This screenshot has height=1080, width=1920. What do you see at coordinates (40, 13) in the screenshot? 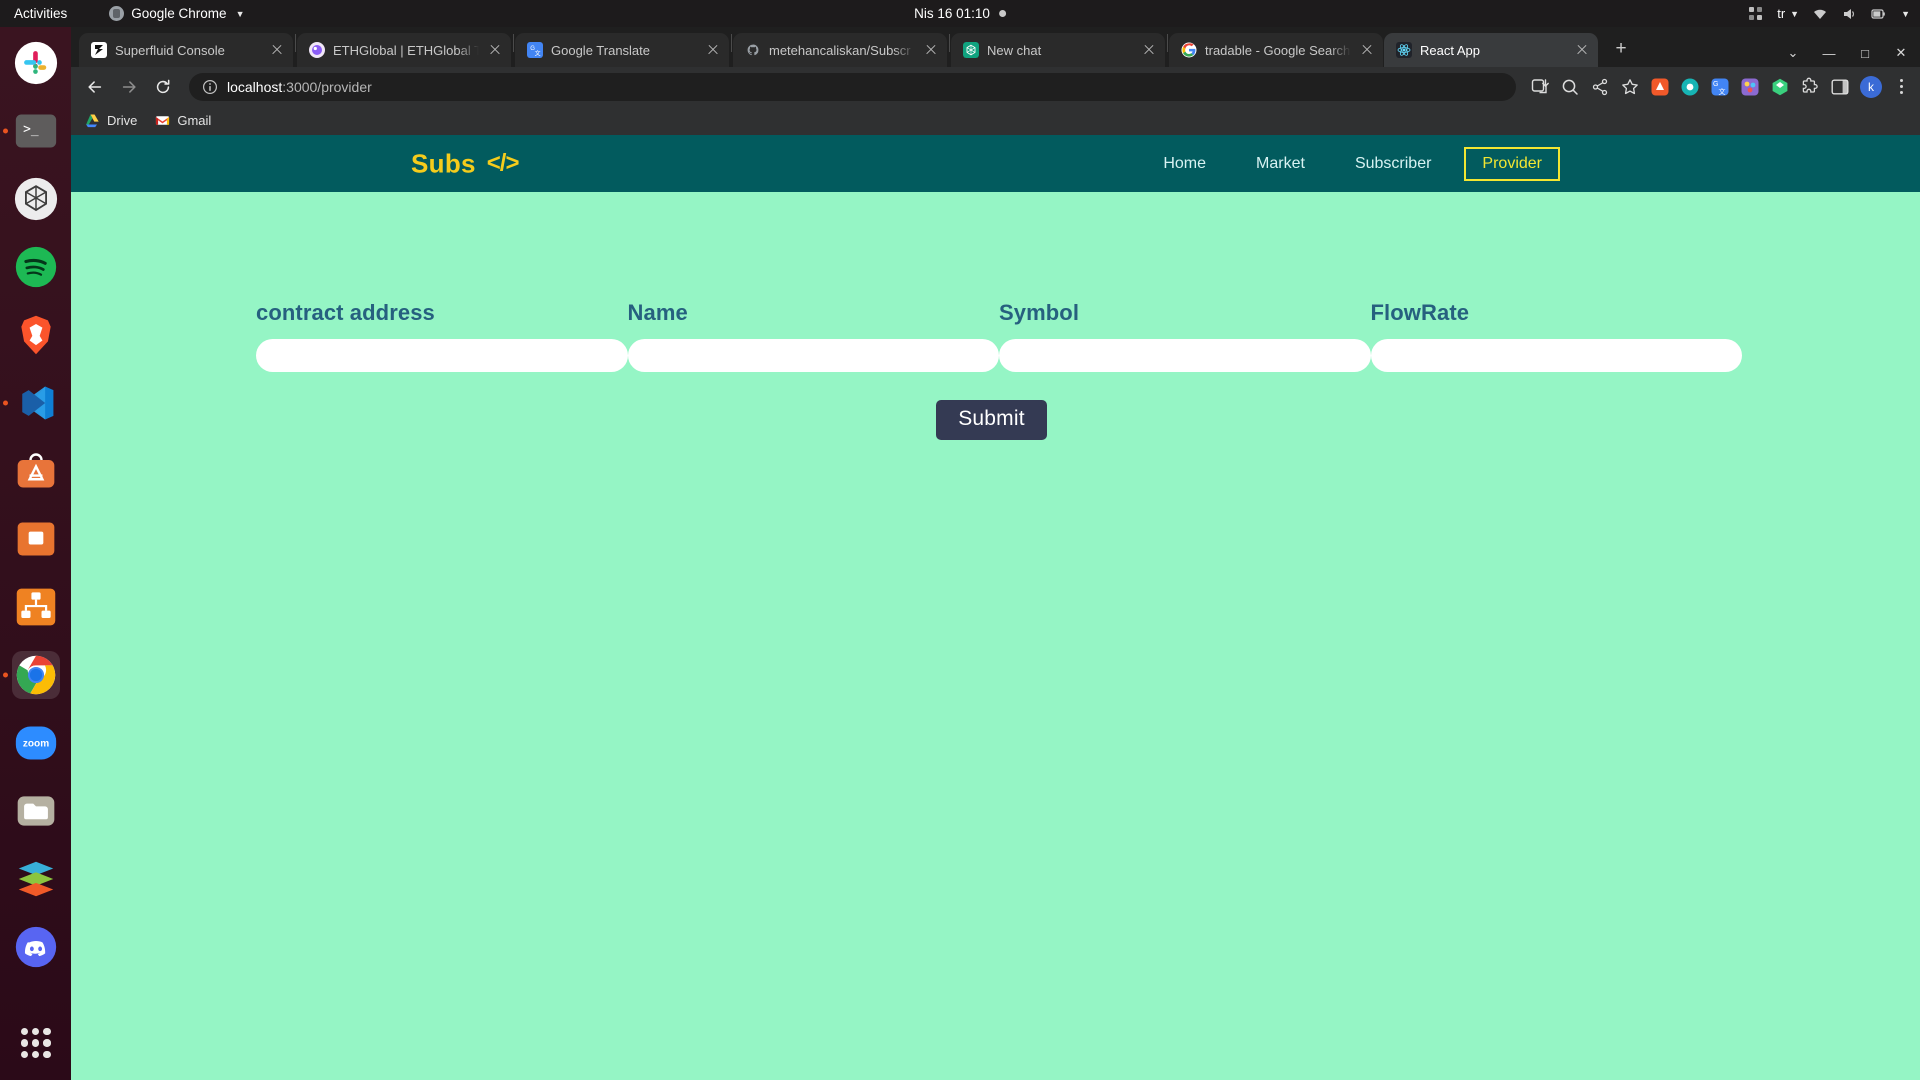
I see `activities-button: Activities` at bounding box center [40, 13].